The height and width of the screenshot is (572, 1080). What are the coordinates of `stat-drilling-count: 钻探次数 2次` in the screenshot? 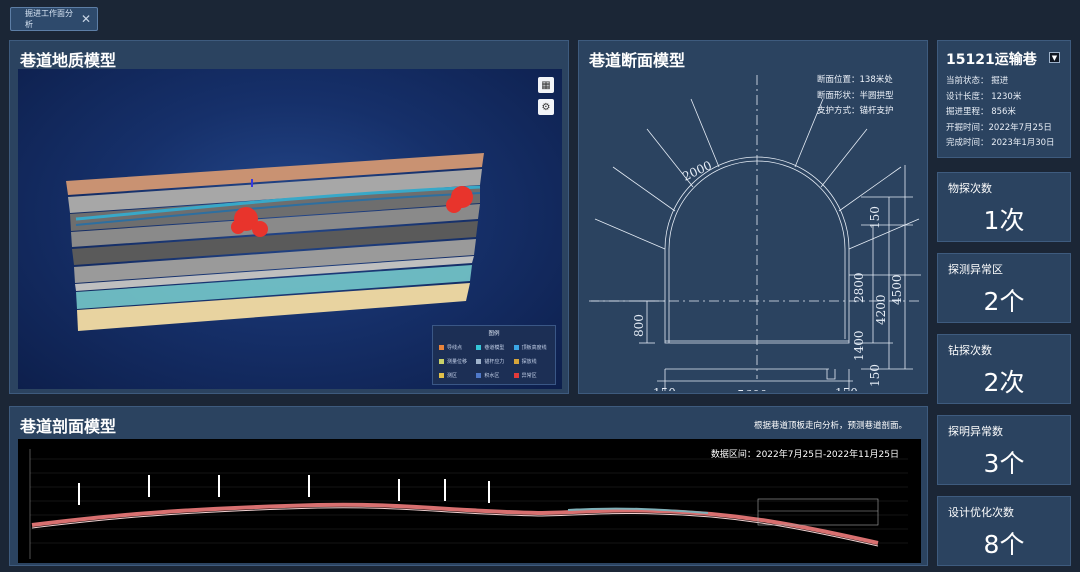 It's located at (1004, 369).